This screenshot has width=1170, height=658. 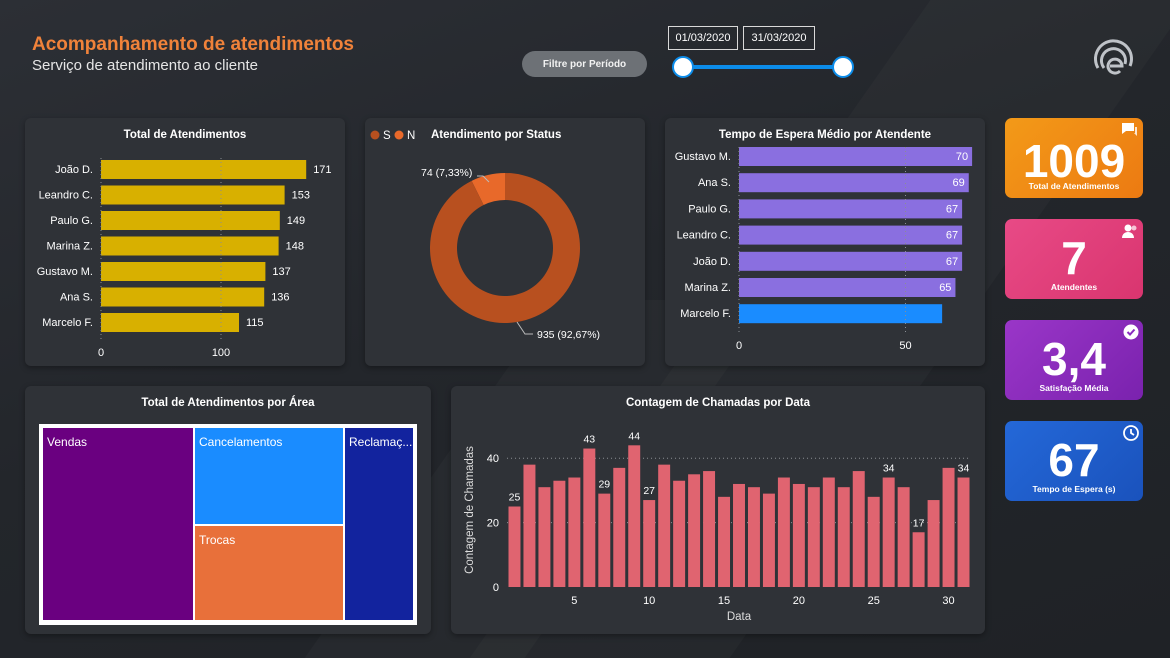 I want to click on axis-tick-label: 30, so click(x=948, y=601).